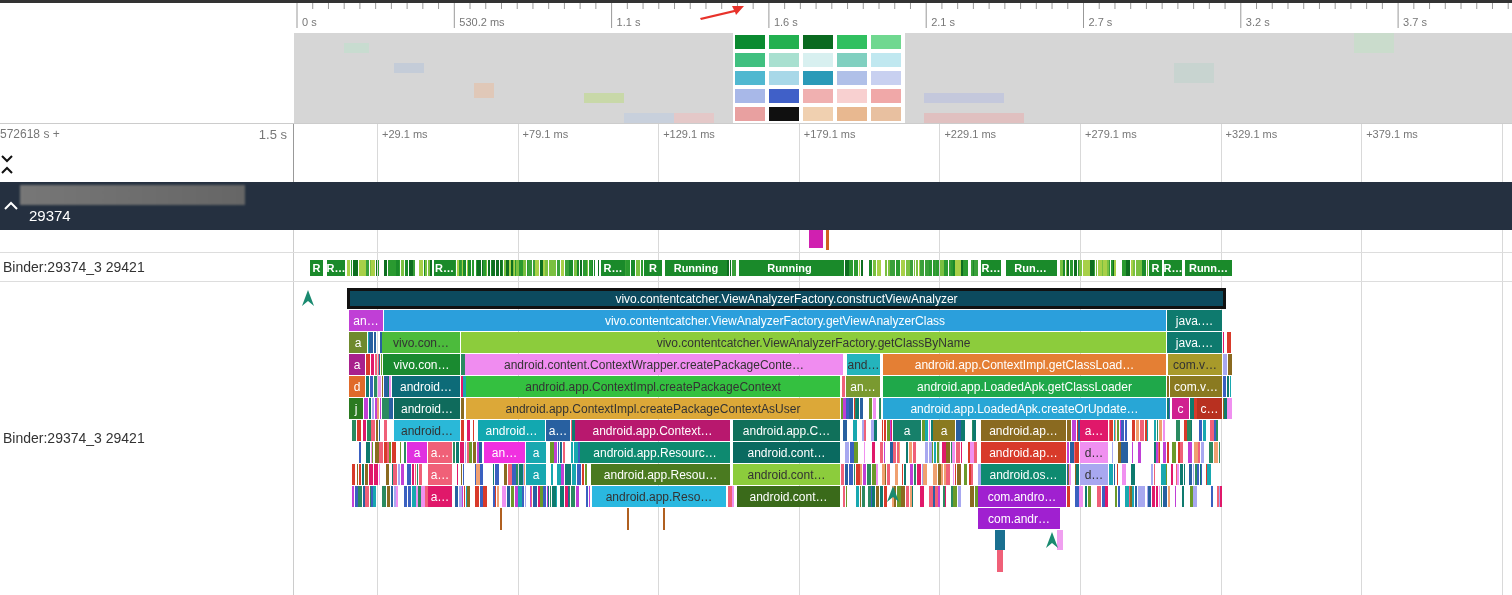 The image size is (1512, 595). Describe the element at coordinates (30, 134) in the screenshot. I see `time-offset-label: 572618 s +` at that location.